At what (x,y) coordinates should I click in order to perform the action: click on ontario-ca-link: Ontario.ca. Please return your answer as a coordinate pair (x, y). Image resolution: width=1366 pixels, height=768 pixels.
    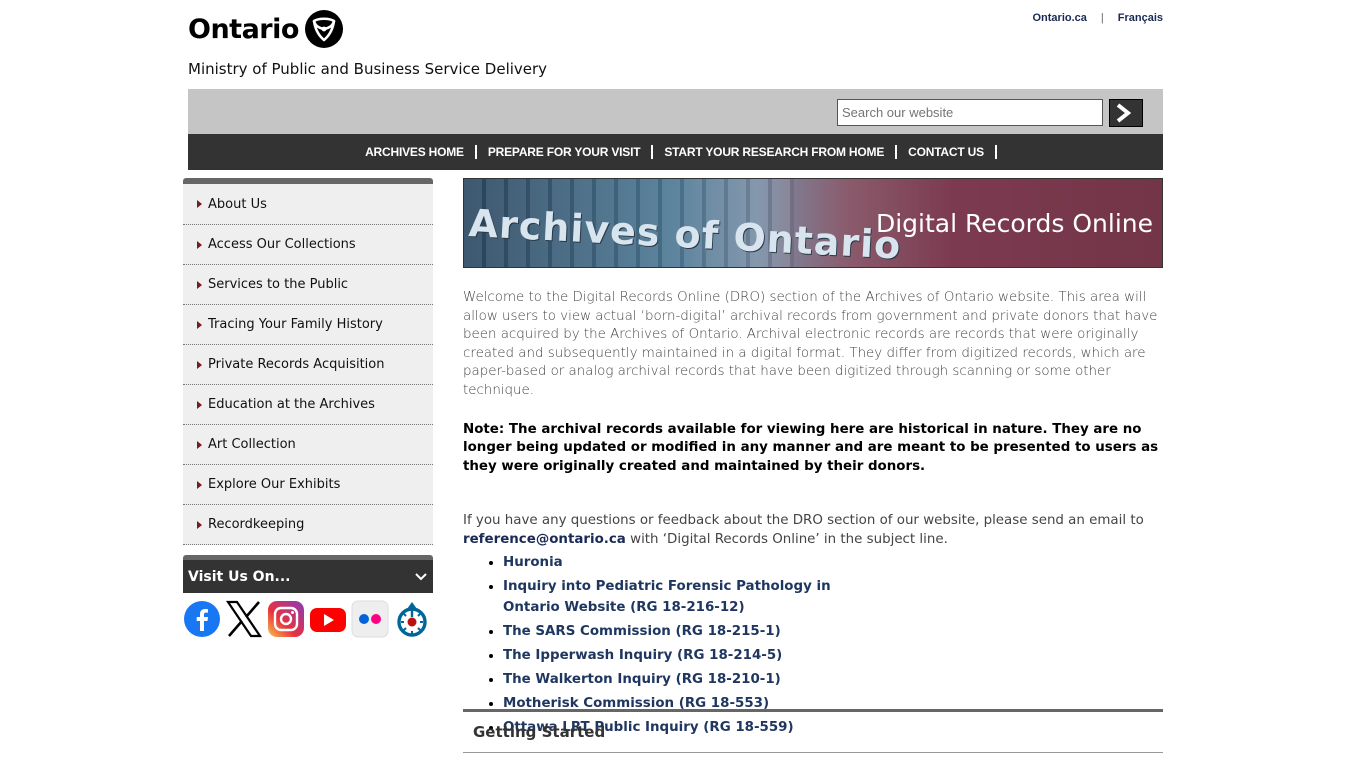
    Looking at the image, I should click on (1059, 18).